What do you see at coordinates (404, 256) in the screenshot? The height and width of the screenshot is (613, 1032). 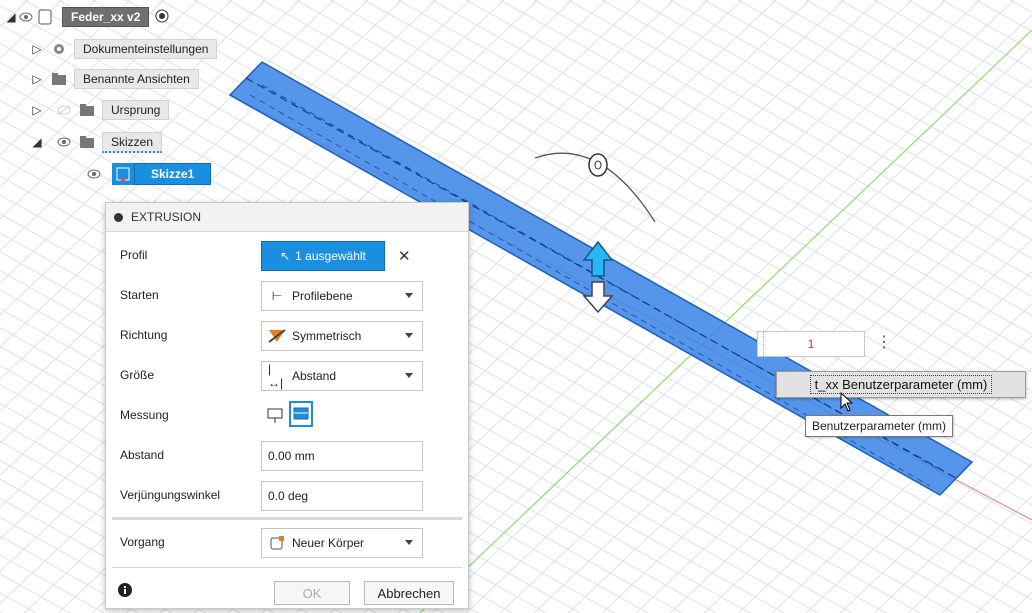 I see `clear-selection-icon: ✕` at bounding box center [404, 256].